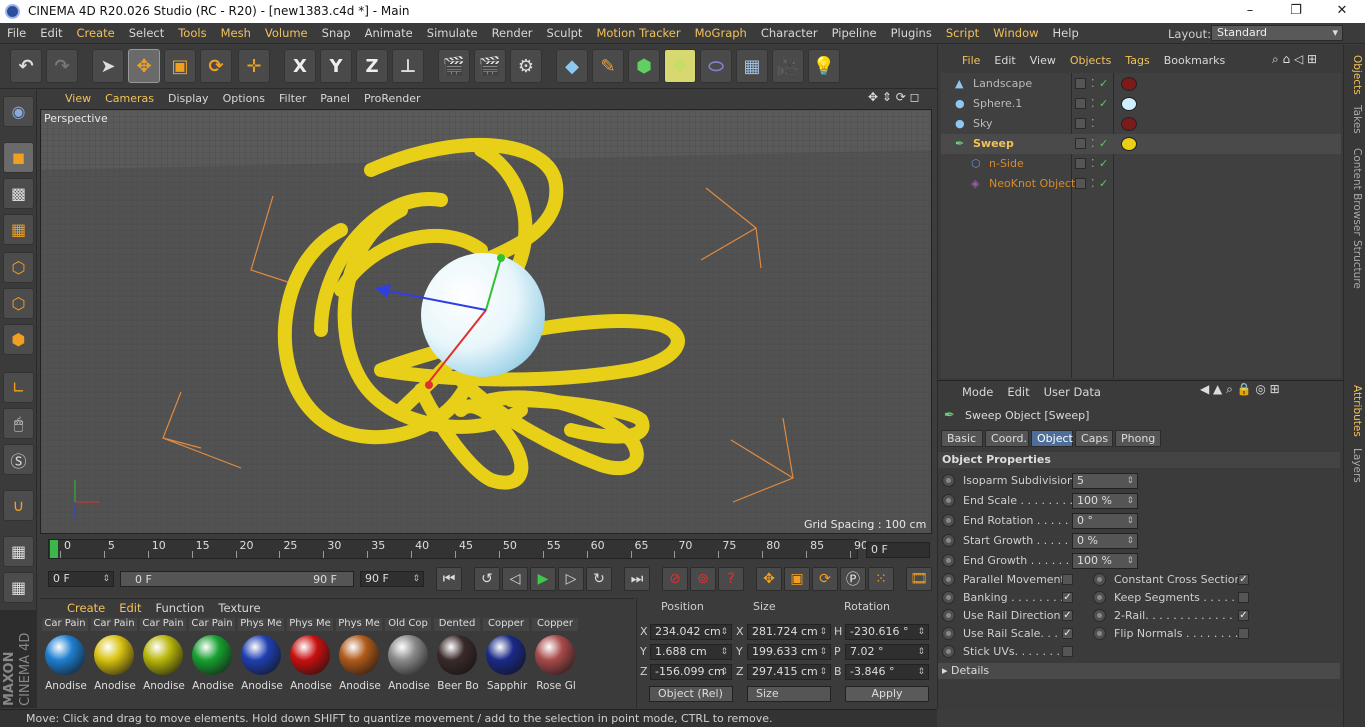 This screenshot has width=1365, height=727. I want to click on texture-mode-icon: ▩, so click(18, 193).